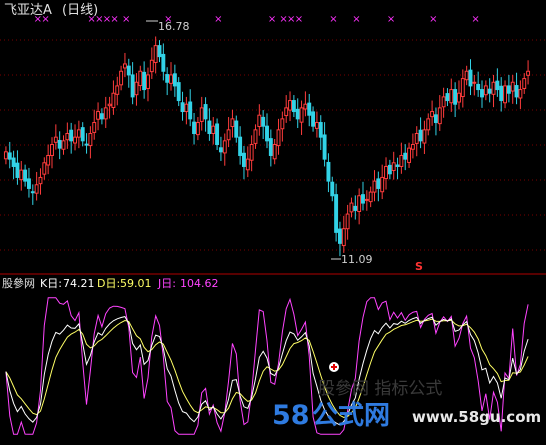  I want to click on j-value: 104.62, so click(199, 283).